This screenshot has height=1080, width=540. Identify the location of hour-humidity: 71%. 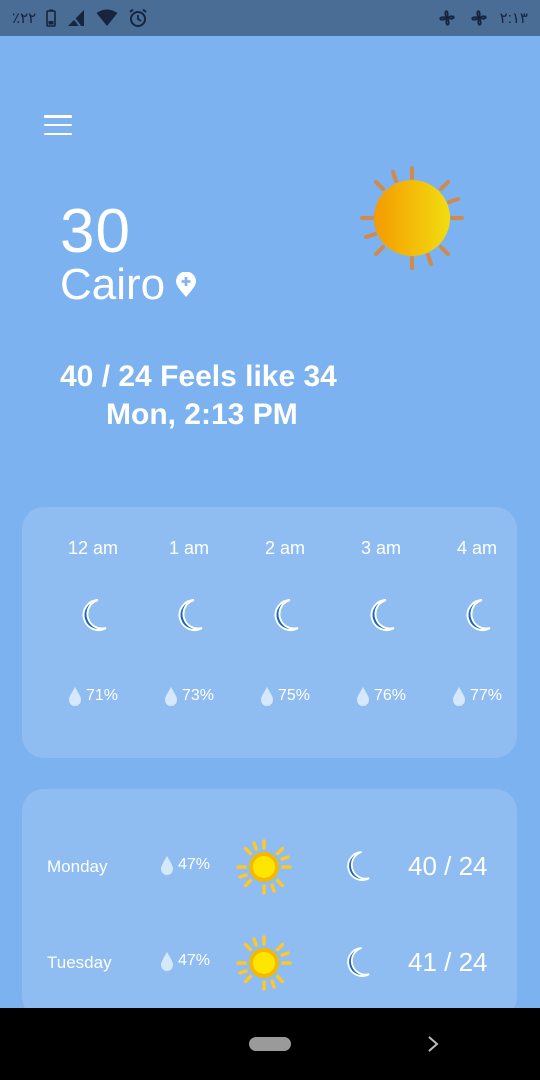
(93, 696).